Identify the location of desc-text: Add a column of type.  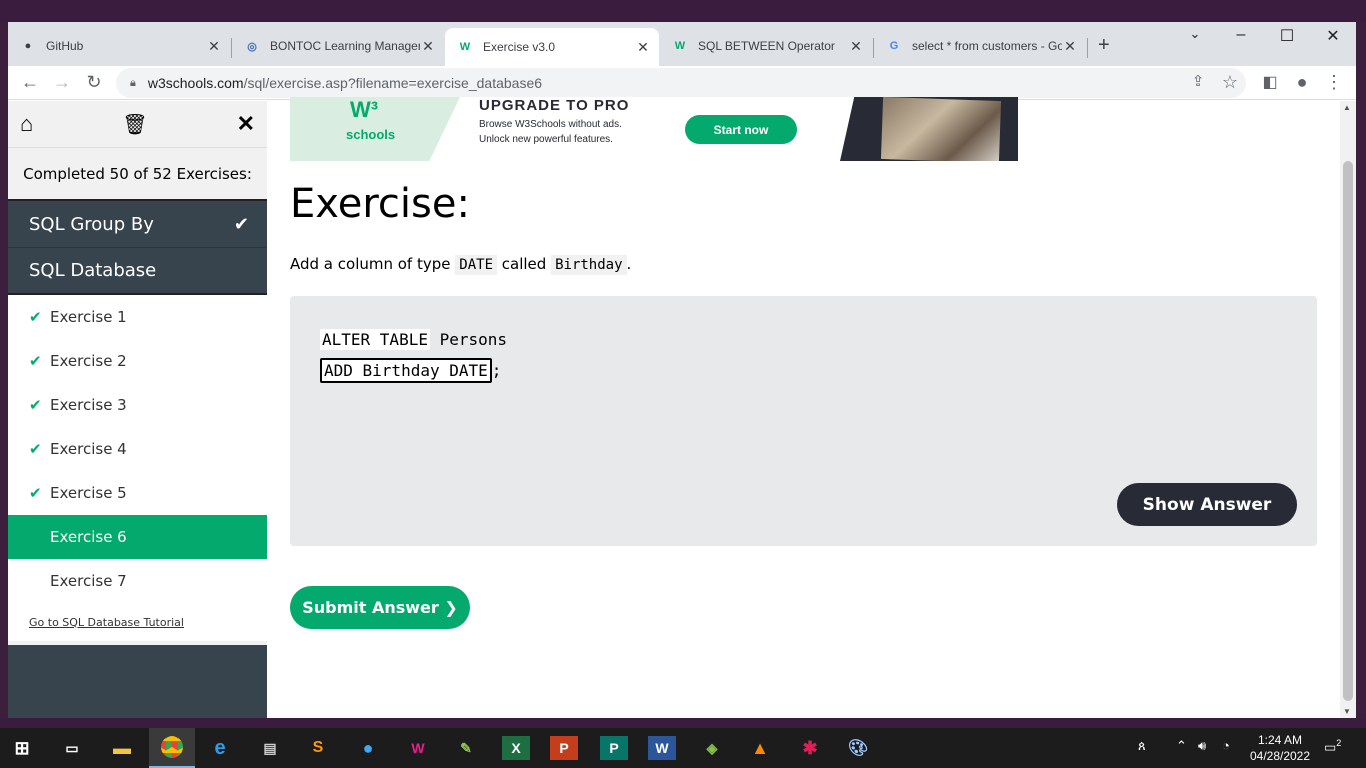
(370, 264).